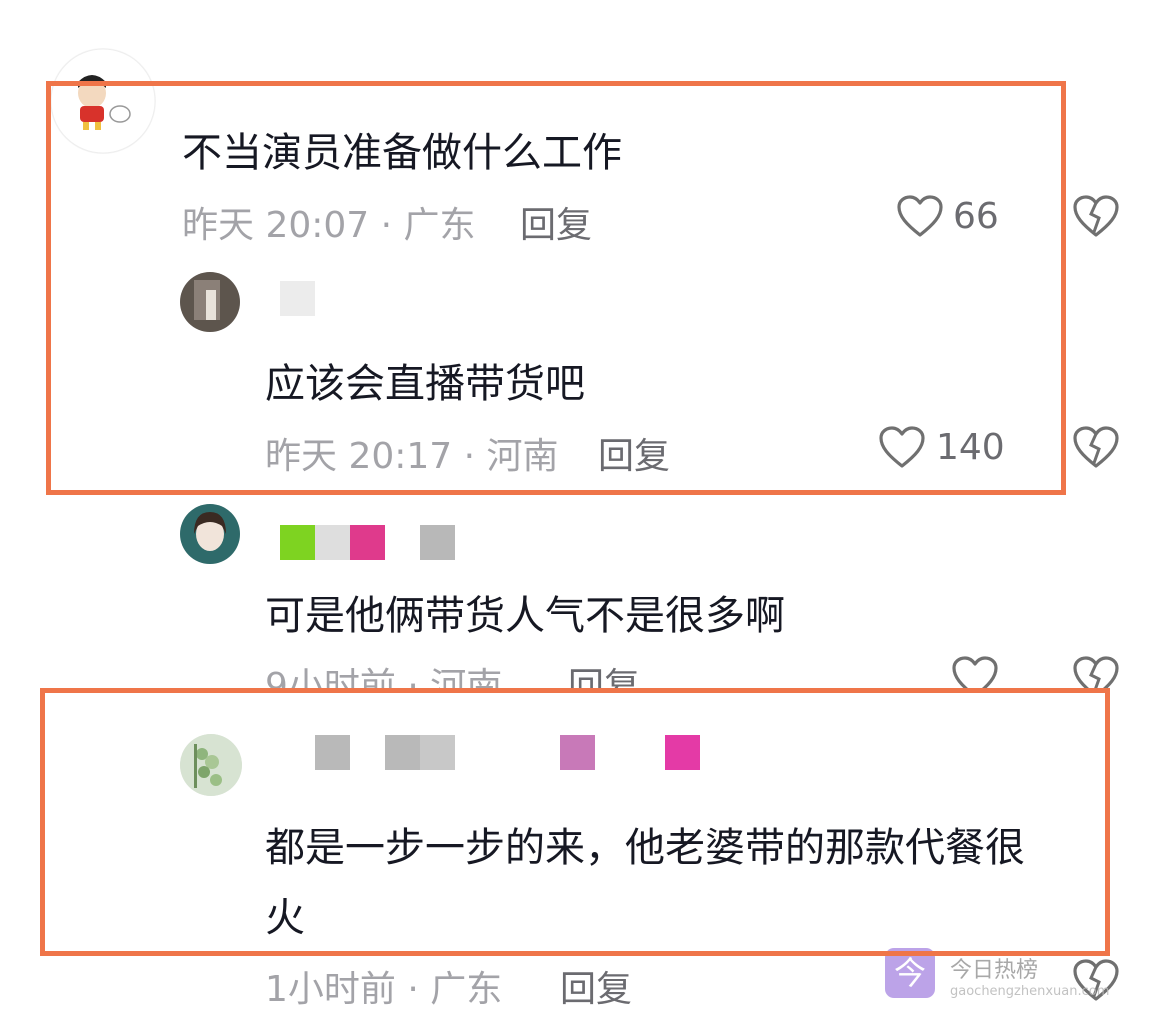 This screenshot has height=1034, width=1170. What do you see at coordinates (994, 970) in the screenshot?
I see `watermark-title: 今日热榜` at bounding box center [994, 970].